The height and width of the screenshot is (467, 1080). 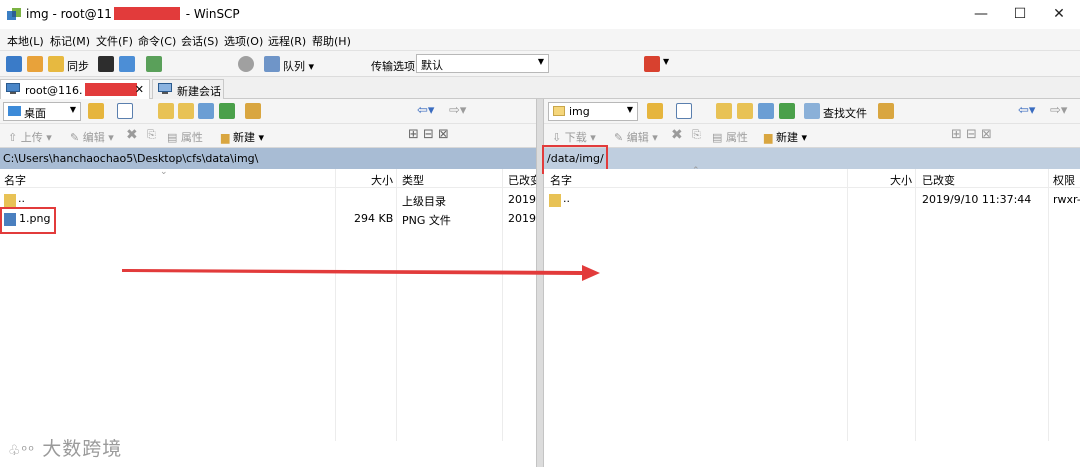 I want to click on watermark-logo-icon: ♧ᵒᵒ, so click(x=22, y=451).